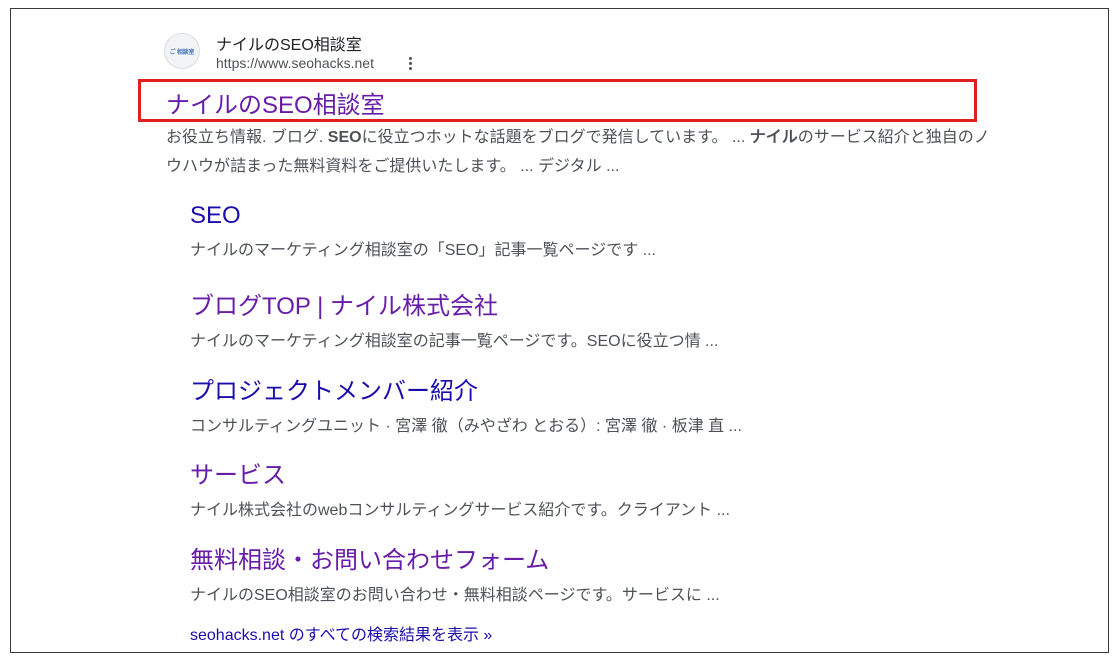  What do you see at coordinates (590, 388) in the screenshot?
I see `sitelink-title: プロジェクトメンバー紹介` at bounding box center [590, 388].